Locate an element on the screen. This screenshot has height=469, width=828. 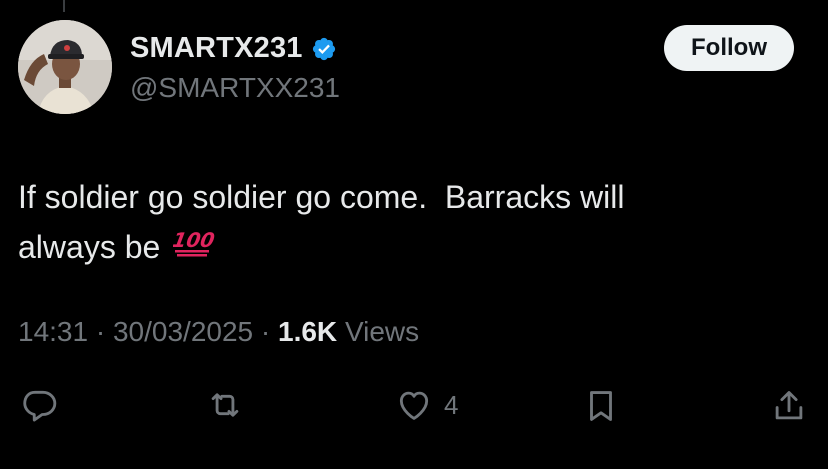
avatar-photo is located at coordinates (65, 67).